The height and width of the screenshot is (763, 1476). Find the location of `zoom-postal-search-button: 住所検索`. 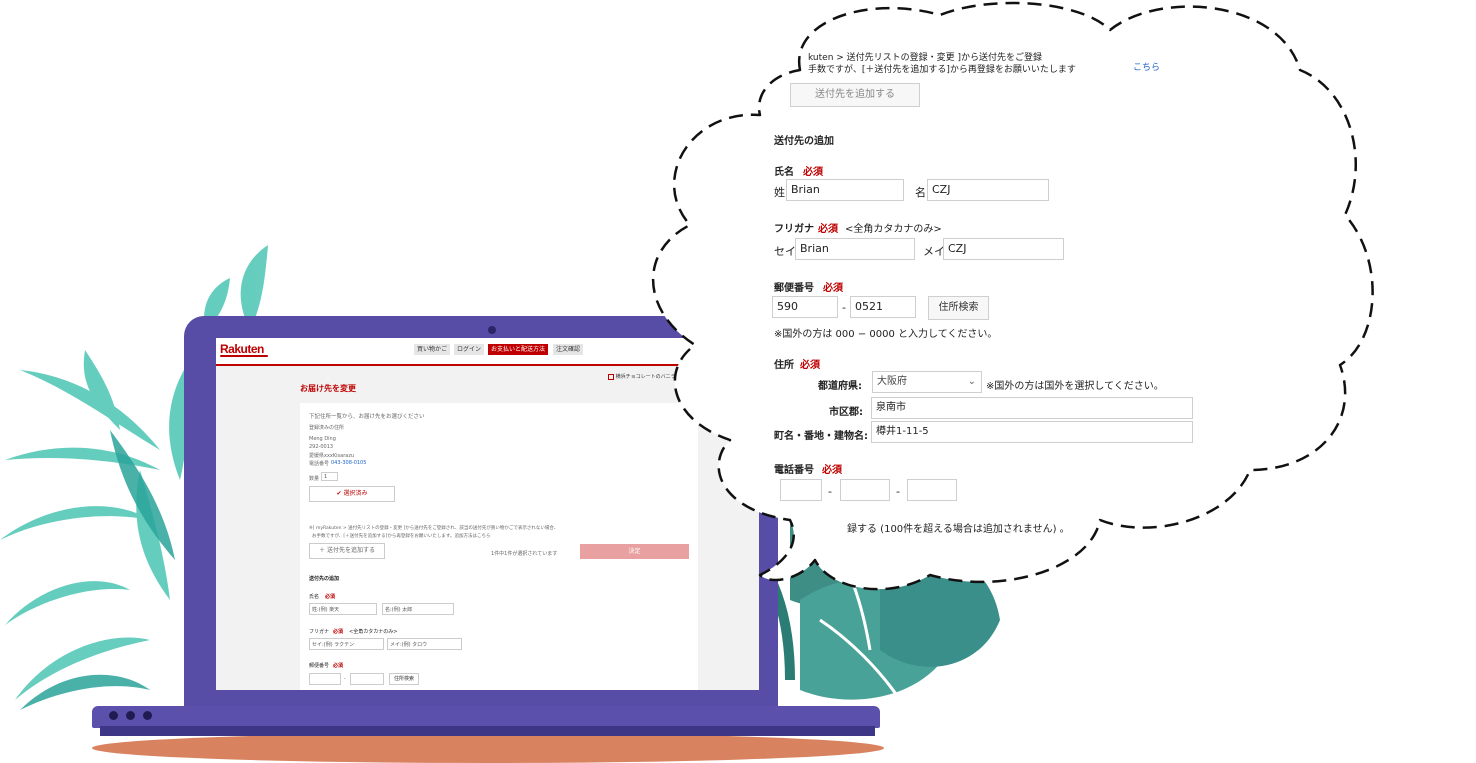

zoom-postal-search-button: 住所検索 is located at coordinates (958, 308).